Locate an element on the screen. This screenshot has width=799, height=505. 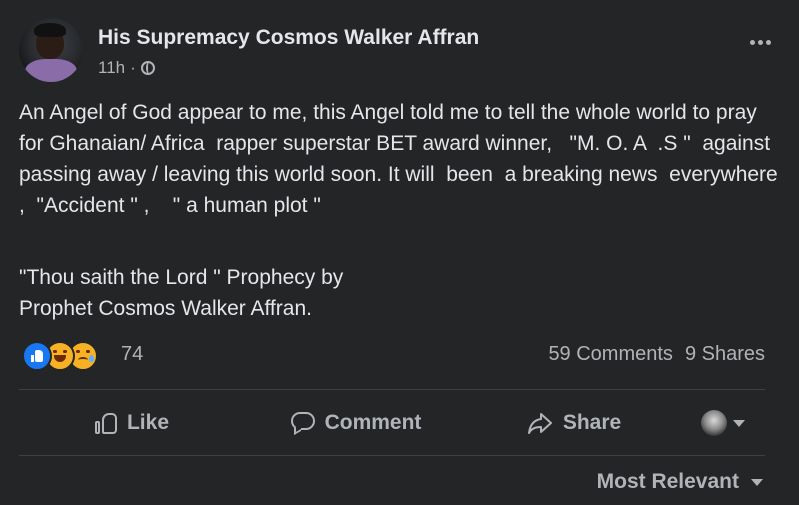
comment-button: Comment is located at coordinates (356, 423).